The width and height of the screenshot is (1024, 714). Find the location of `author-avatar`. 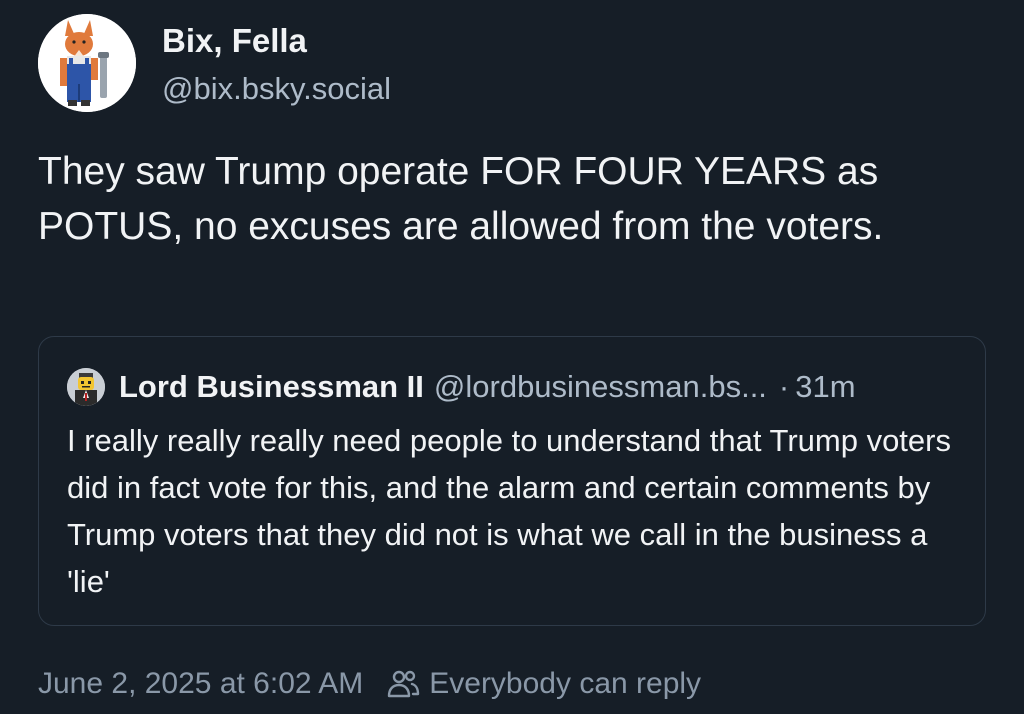

author-avatar is located at coordinates (87, 63).